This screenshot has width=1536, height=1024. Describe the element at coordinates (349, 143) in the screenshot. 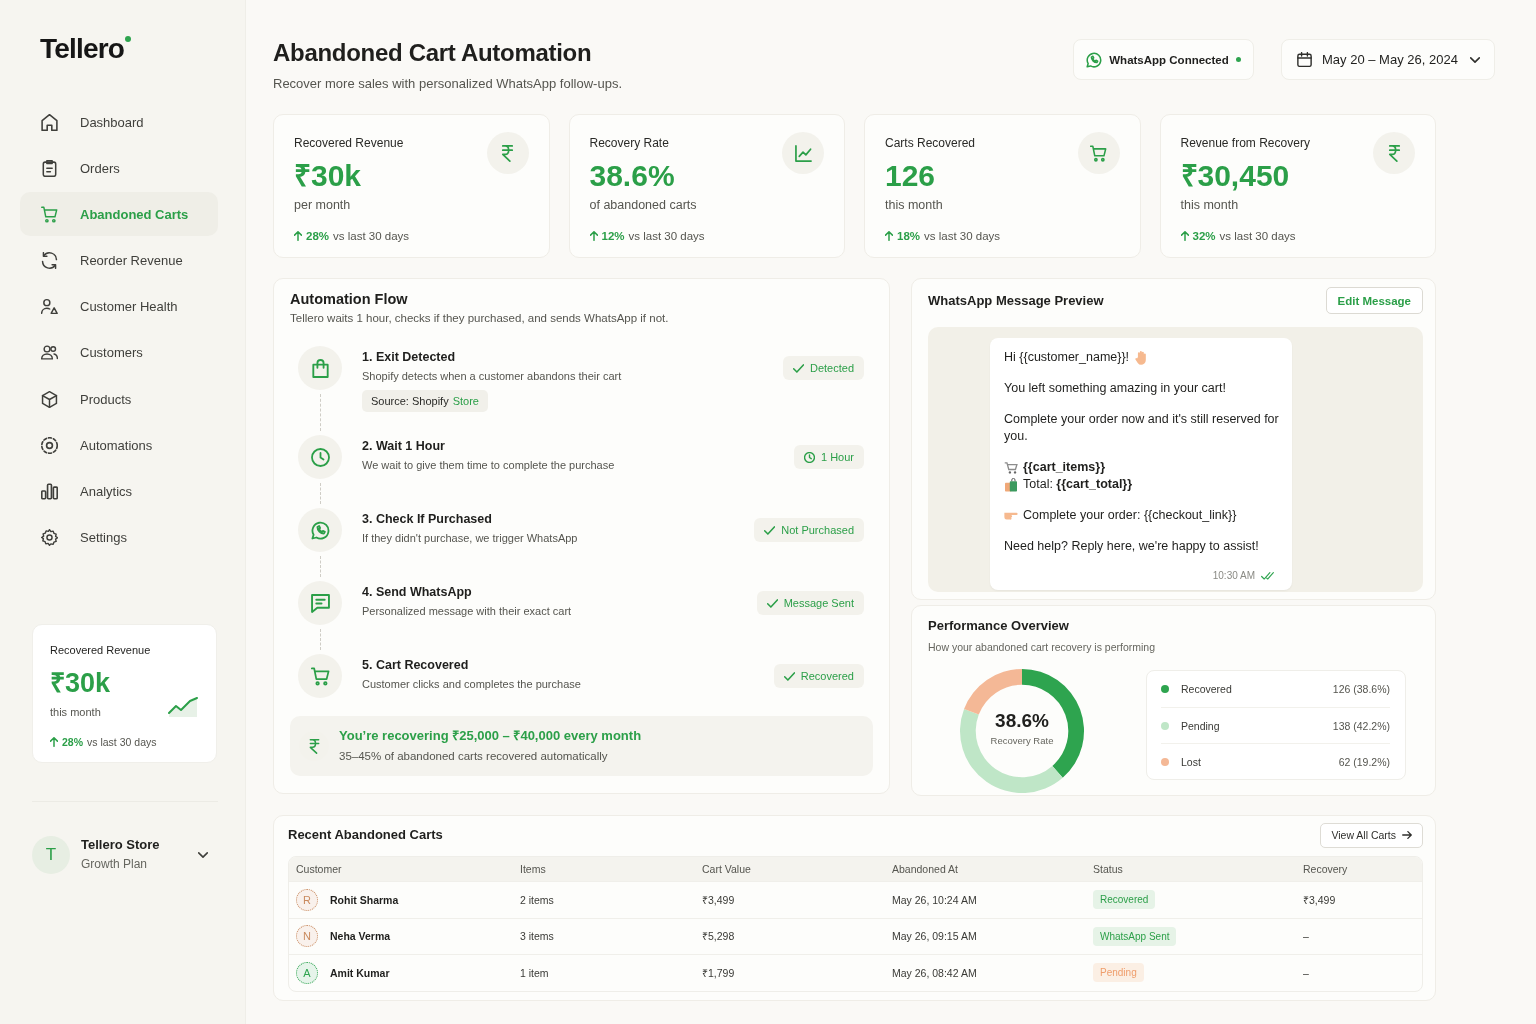

I see `kpi-label: Recovered Revenue` at that location.